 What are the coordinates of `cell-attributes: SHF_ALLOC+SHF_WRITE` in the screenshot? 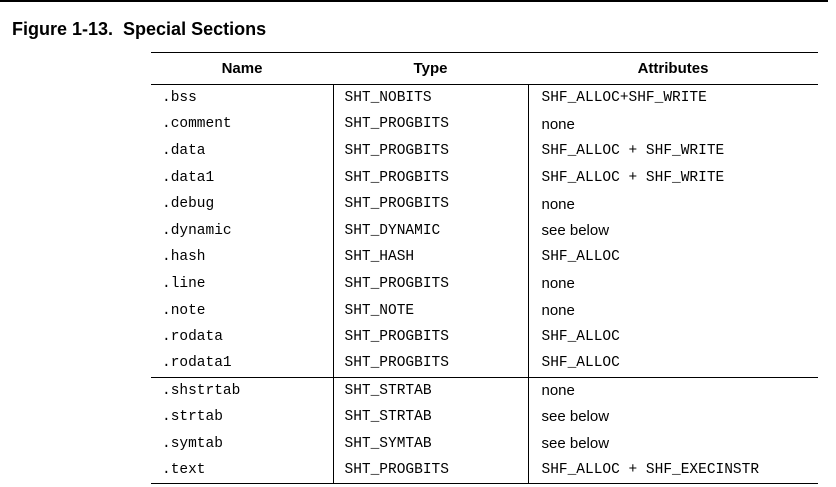 It's located at (624, 98).